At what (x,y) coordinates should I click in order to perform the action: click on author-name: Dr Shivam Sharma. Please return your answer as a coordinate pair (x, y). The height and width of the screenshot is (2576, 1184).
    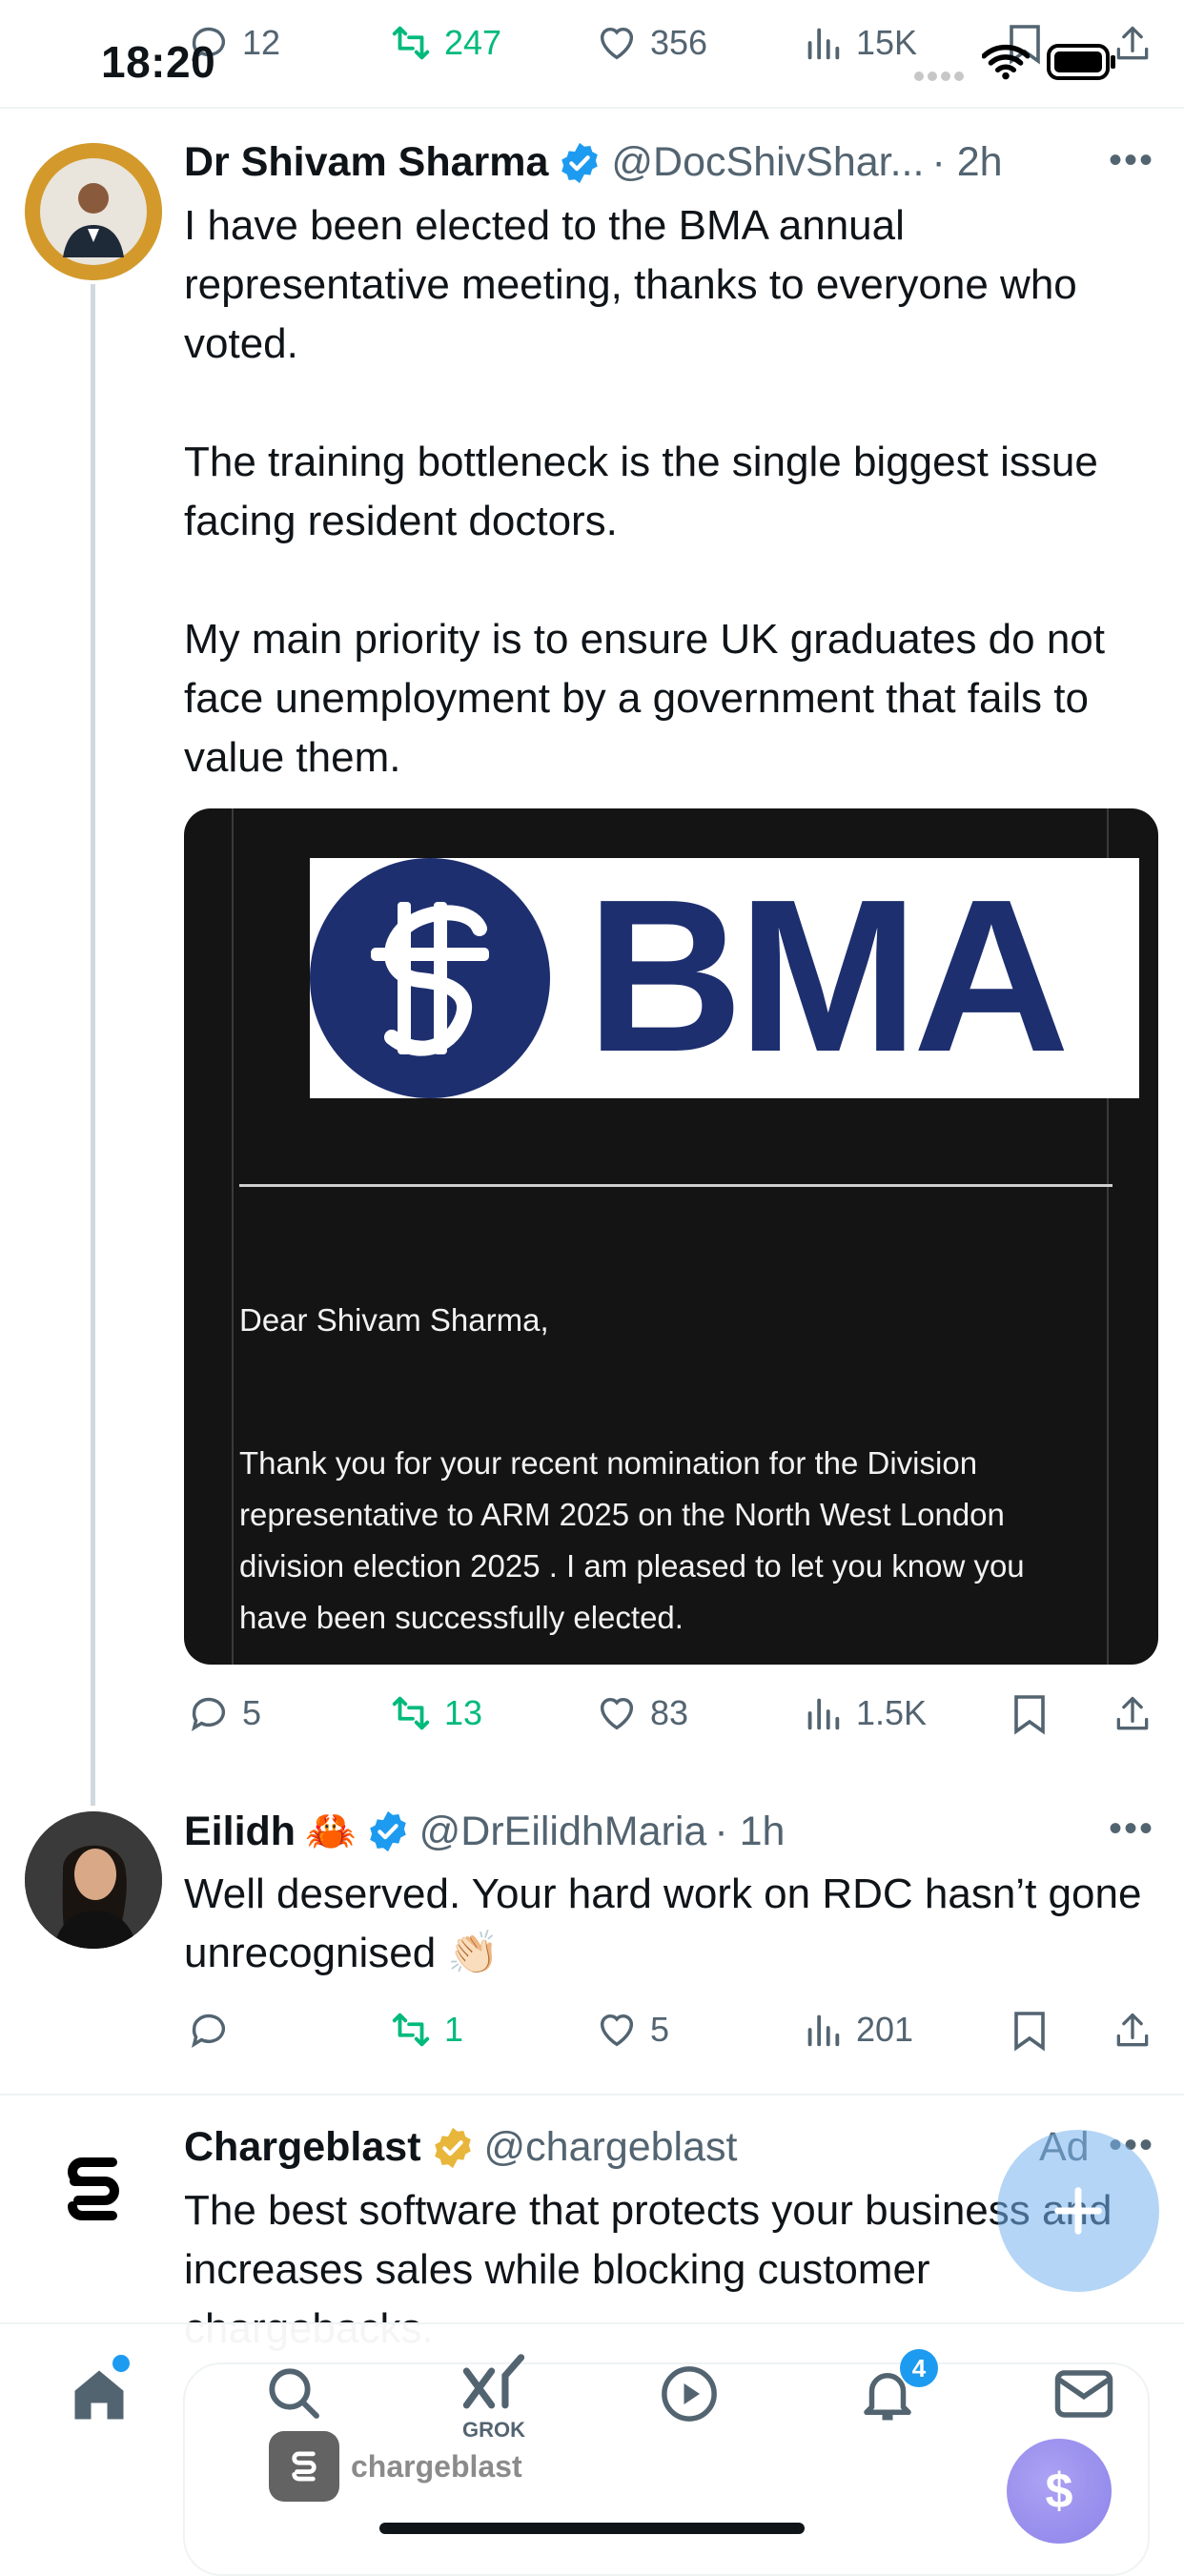
    Looking at the image, I should click on (366, 162).